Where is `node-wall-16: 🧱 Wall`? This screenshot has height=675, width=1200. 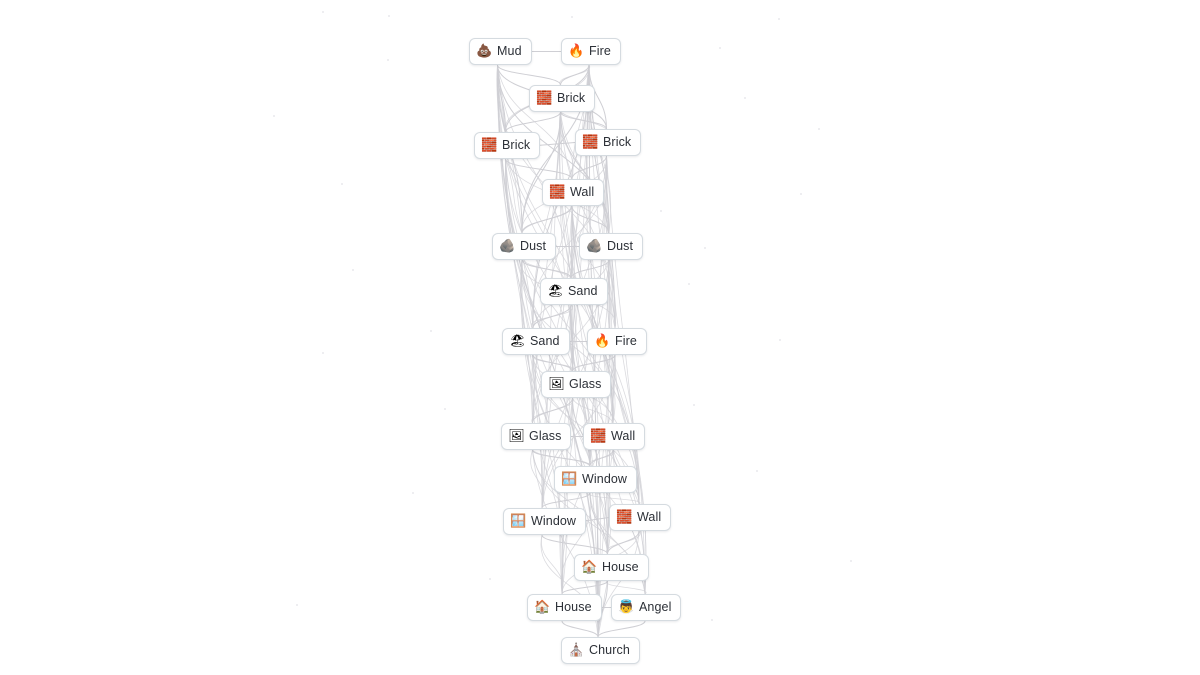 node-wall-16: 🧱 Wall is located at coordinates (640, 517).